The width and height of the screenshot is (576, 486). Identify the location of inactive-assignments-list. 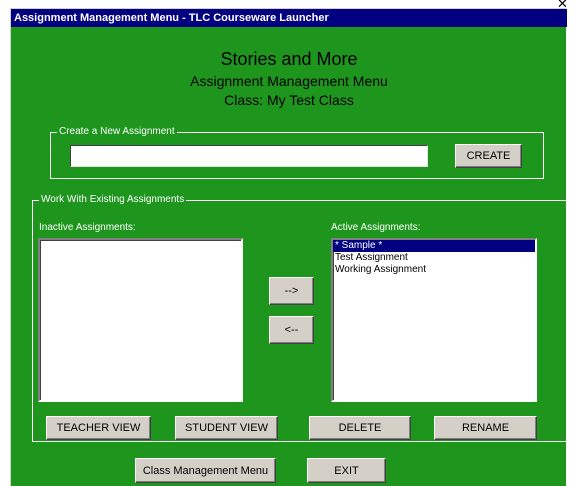
(140, 320).